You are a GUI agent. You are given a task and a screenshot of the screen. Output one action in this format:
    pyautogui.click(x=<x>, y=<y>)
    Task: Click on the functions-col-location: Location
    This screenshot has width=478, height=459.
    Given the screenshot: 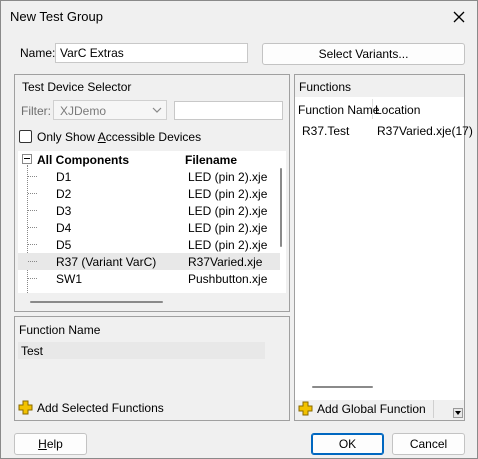 What is the action you would take?
    pyautogui.click(x=397, y=110)
    